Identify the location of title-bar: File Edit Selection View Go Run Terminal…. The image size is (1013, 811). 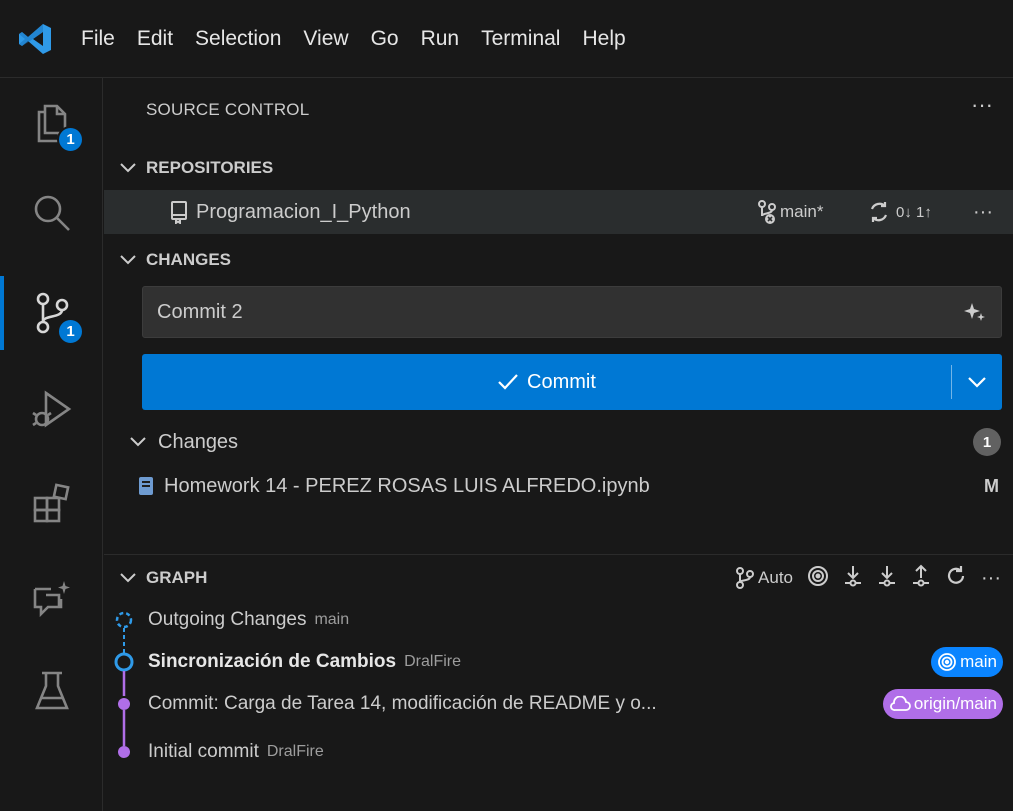
(506, 39).